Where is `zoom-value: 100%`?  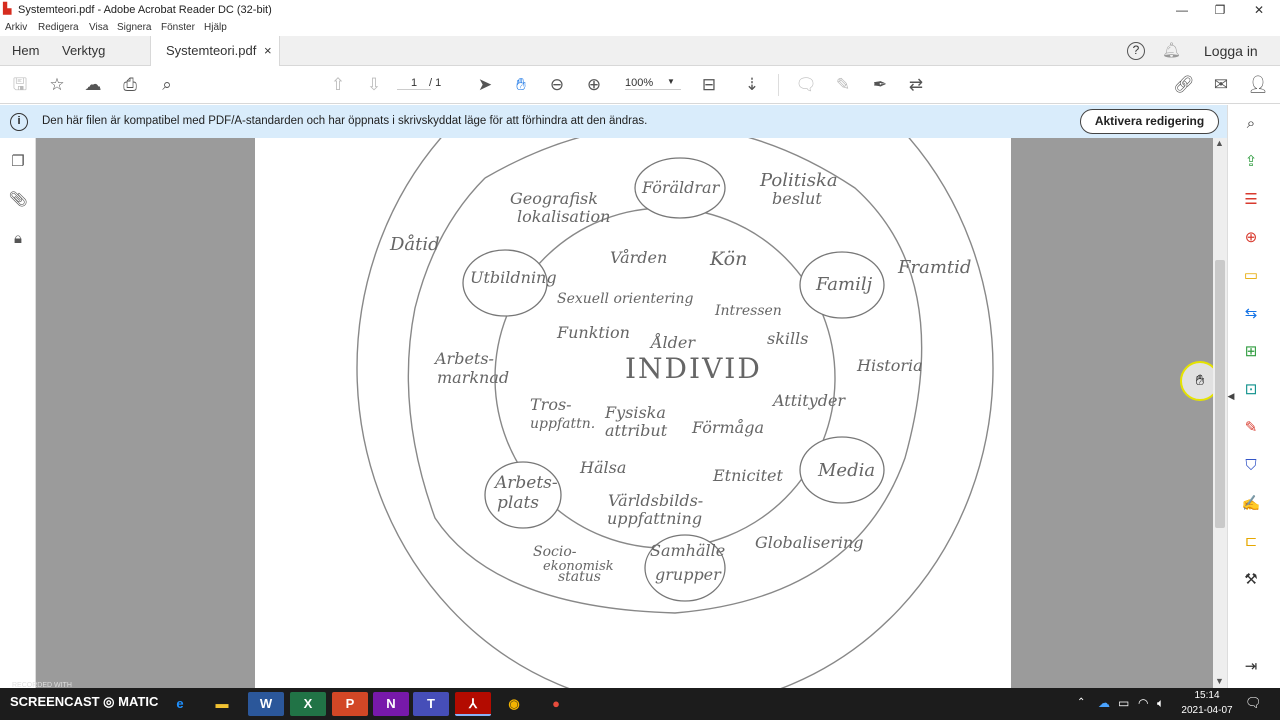
zoom-value: 100% is located at coordinates (639, 83).